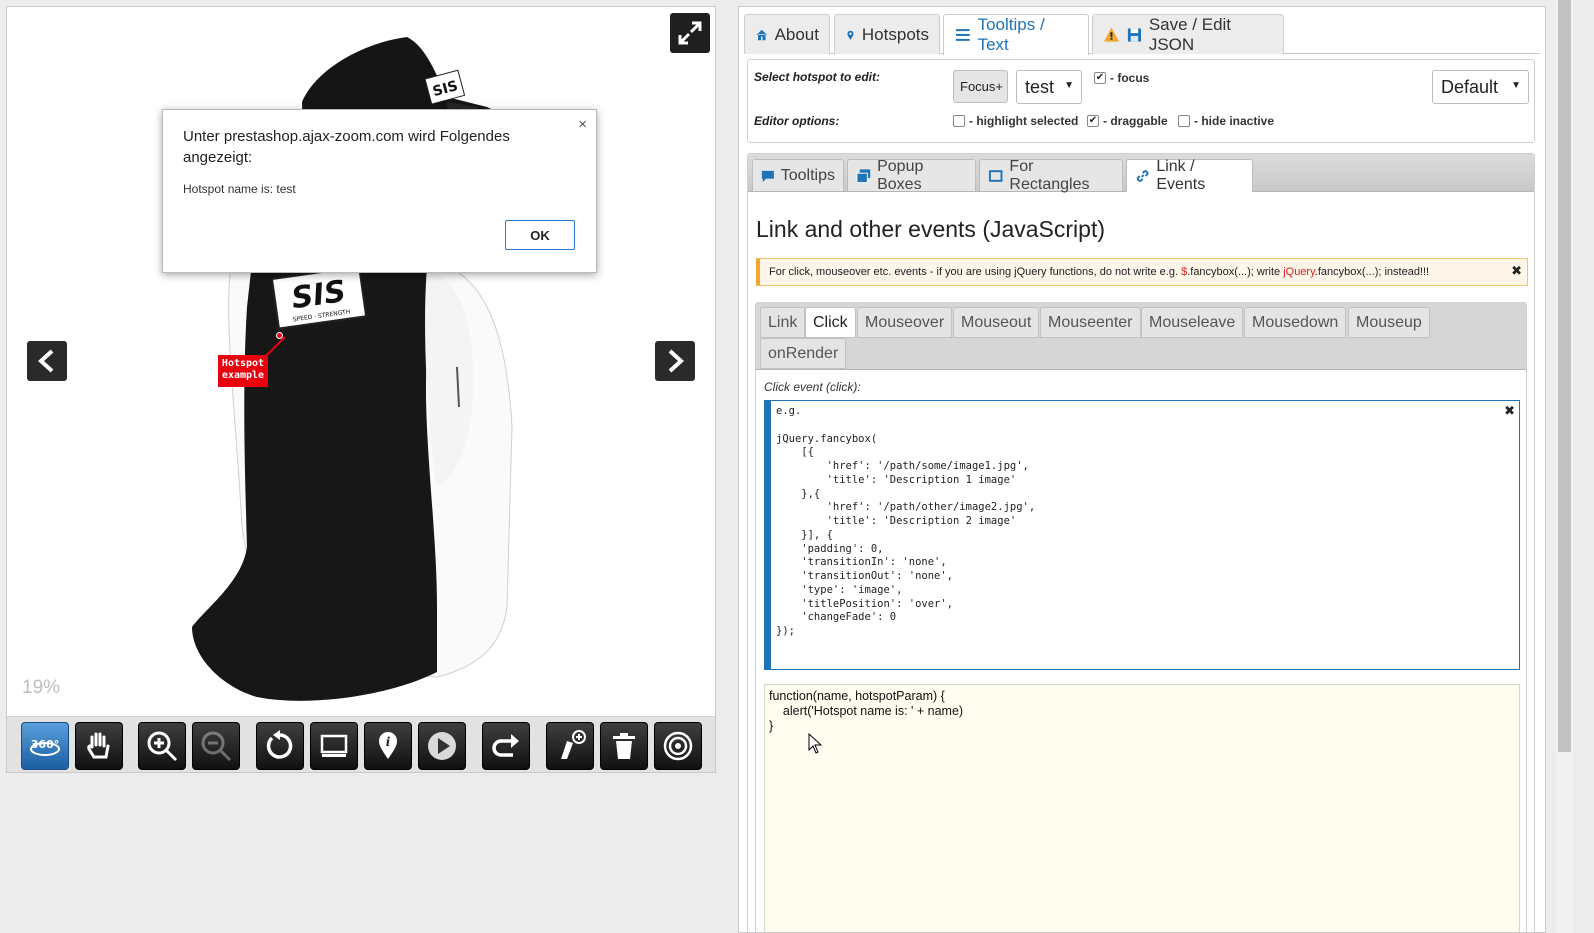 Image resolution: width=1594 pixels, height=933 pixels. I want to click on event-tab-mousedown: Mousedown, so click(1295, 322).